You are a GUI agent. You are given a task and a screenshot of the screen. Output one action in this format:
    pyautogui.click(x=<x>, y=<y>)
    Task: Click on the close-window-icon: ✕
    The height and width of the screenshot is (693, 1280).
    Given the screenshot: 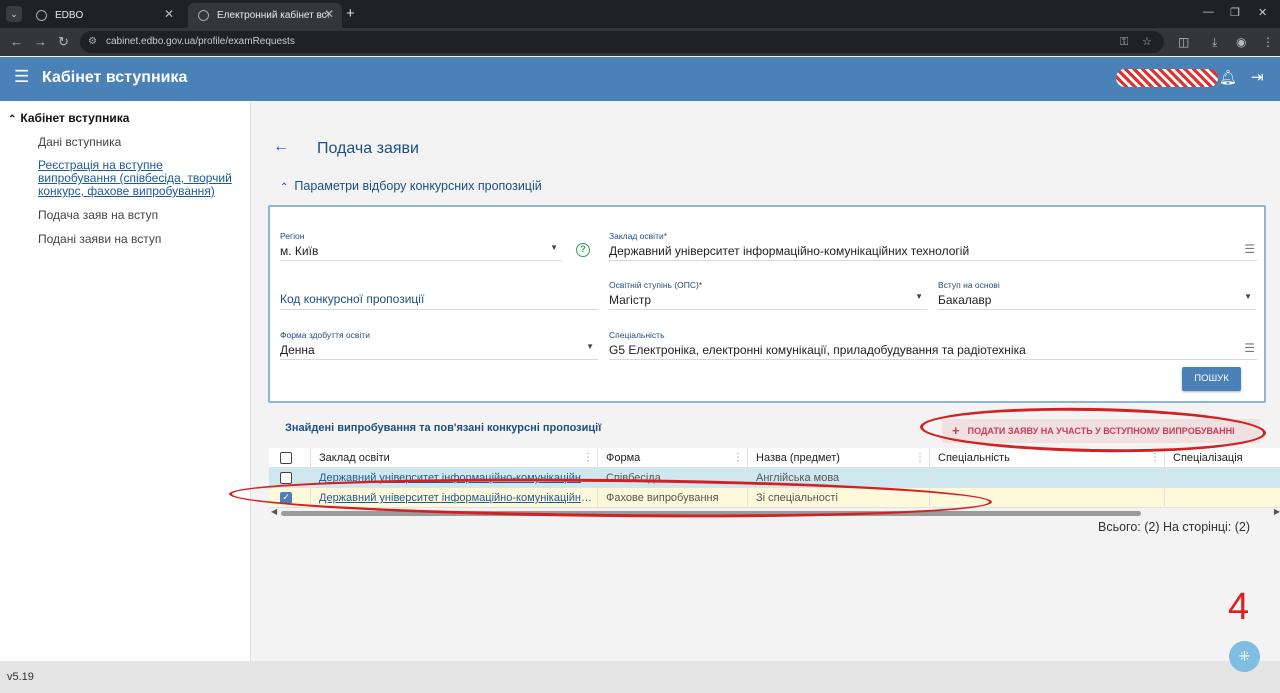 What is the action you would take?
    pyautogui.click(x=1262, y=12)
    